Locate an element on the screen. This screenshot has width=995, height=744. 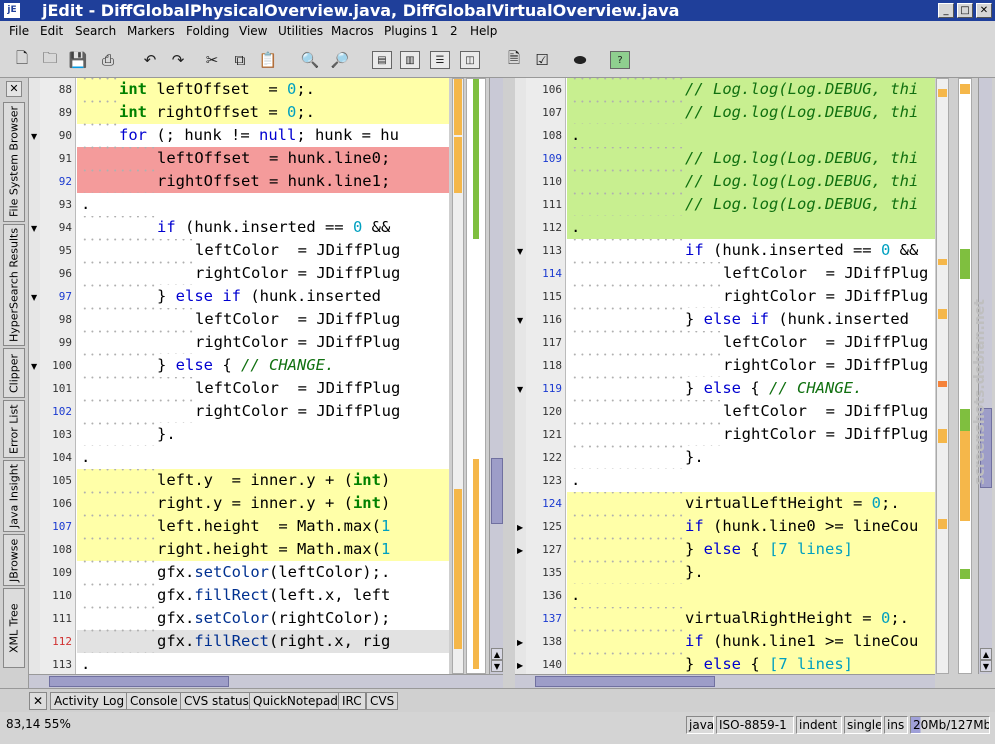
tab-activity-log: Activity Log is located at coordinates (89, 701).